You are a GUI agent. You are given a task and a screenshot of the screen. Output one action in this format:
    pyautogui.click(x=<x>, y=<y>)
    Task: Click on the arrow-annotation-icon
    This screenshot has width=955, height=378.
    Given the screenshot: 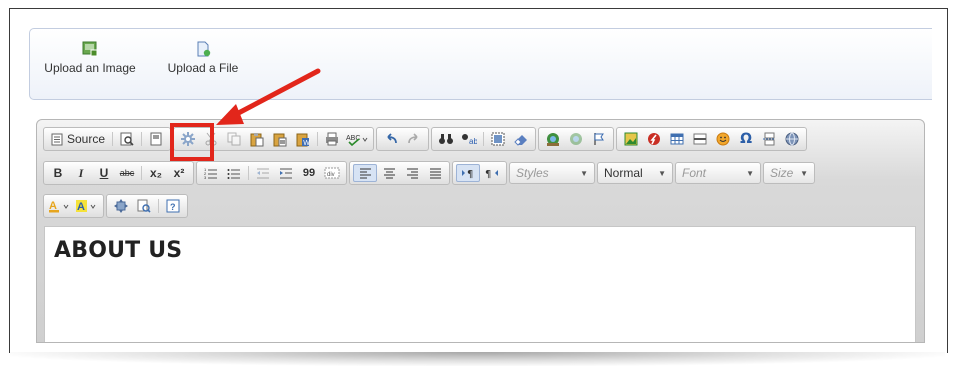 What is the action you would take?
    pyautogui.click(x=268, y=96)
    